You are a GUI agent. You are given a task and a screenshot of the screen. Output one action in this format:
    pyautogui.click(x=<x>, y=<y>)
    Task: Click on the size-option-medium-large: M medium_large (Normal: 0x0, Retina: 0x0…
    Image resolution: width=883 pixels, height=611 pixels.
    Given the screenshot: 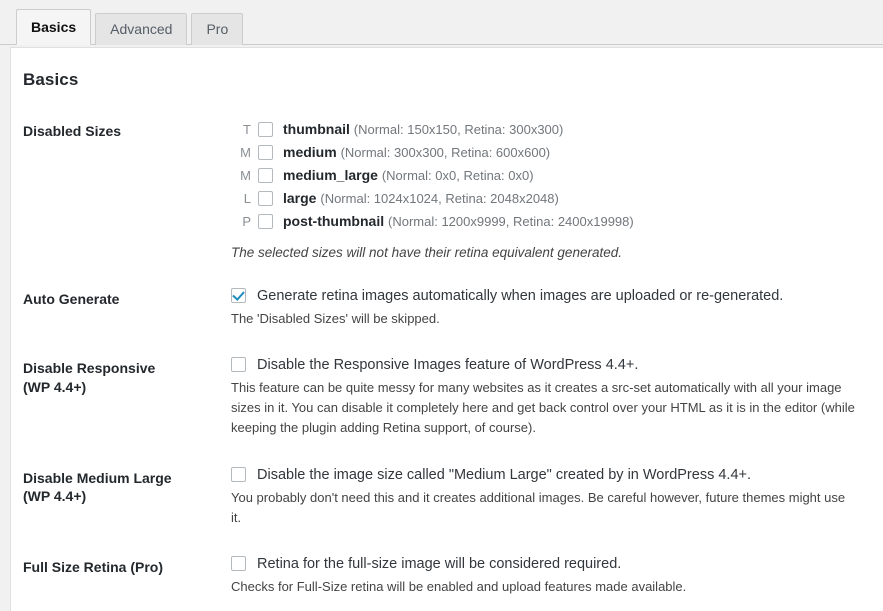 What is the action you would take?
    pyautogui.click(x=547, y=175)
    